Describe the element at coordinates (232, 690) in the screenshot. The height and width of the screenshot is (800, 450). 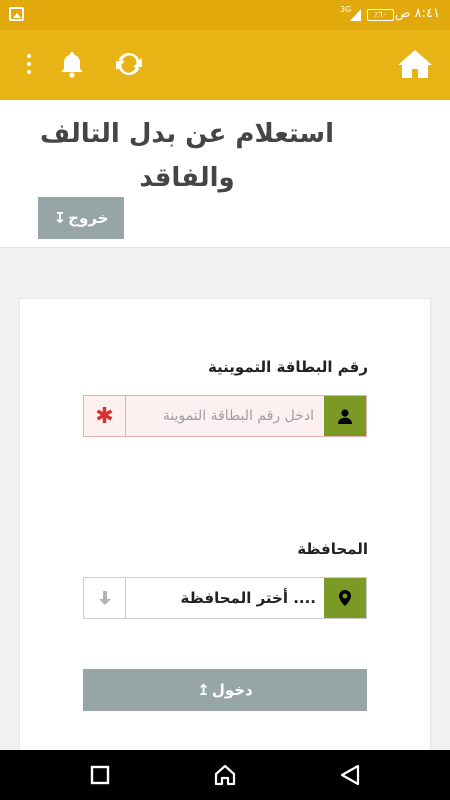
I see `login-label: دخول` at that location.